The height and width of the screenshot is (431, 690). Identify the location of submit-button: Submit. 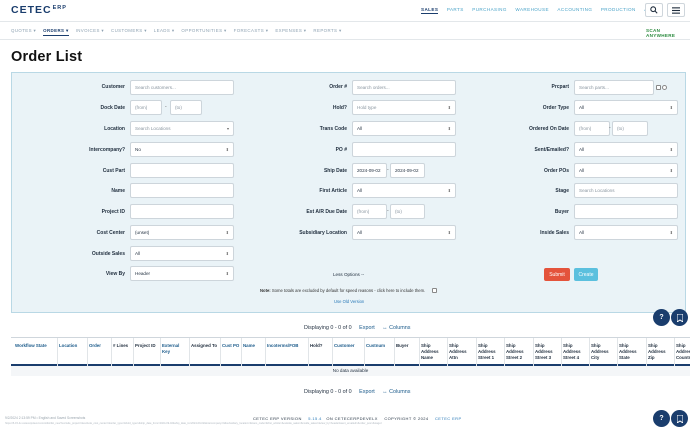
(557, 274).